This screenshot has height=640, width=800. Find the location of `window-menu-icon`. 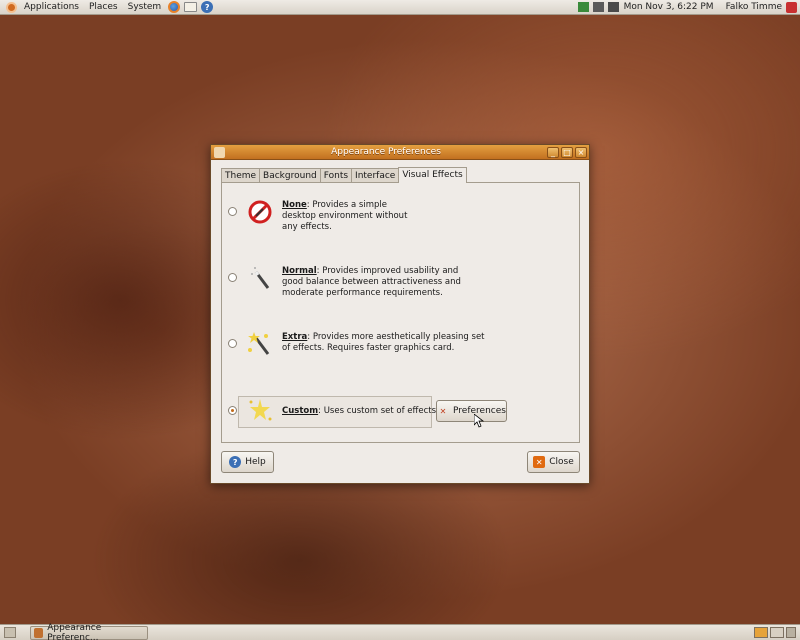

window-menu-icon is located at coordinates (219, 152).